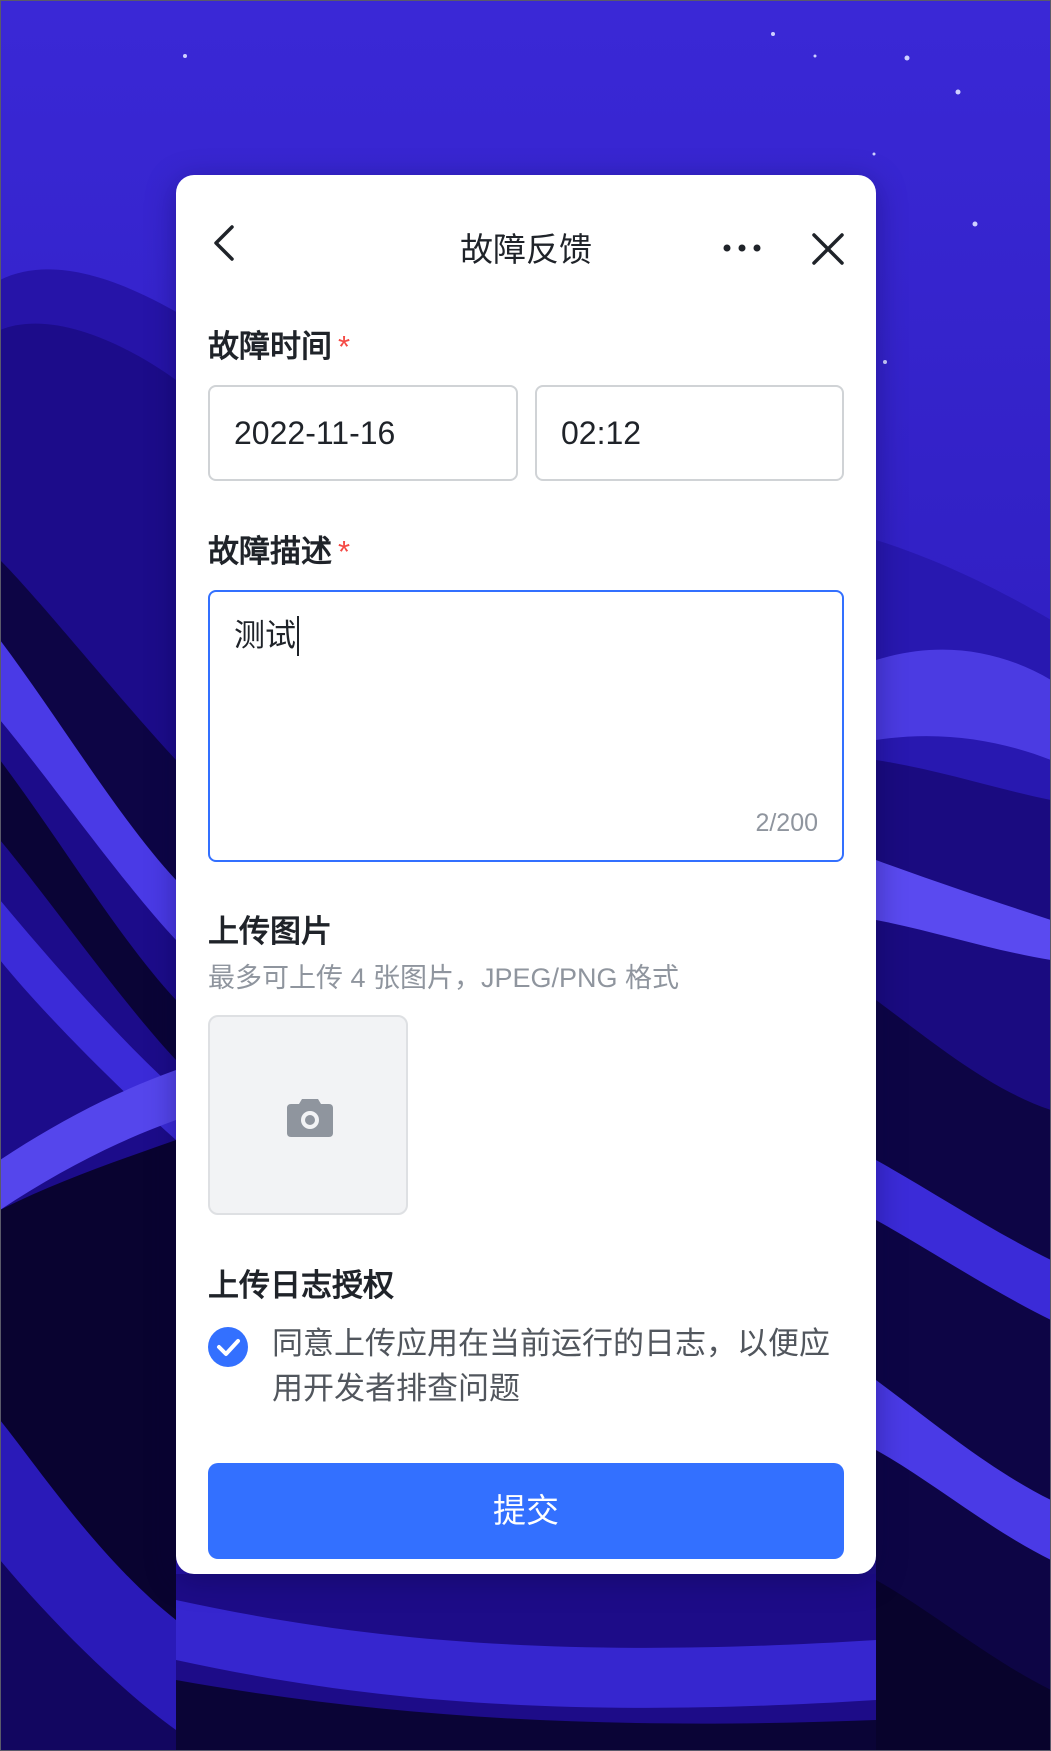 This screenshot has width=1051, height=1751. What do you see at coordinates (270, 931) in the screenshot?
I see `upload-images-label: 上传图片` at bounding box center [270, 931].